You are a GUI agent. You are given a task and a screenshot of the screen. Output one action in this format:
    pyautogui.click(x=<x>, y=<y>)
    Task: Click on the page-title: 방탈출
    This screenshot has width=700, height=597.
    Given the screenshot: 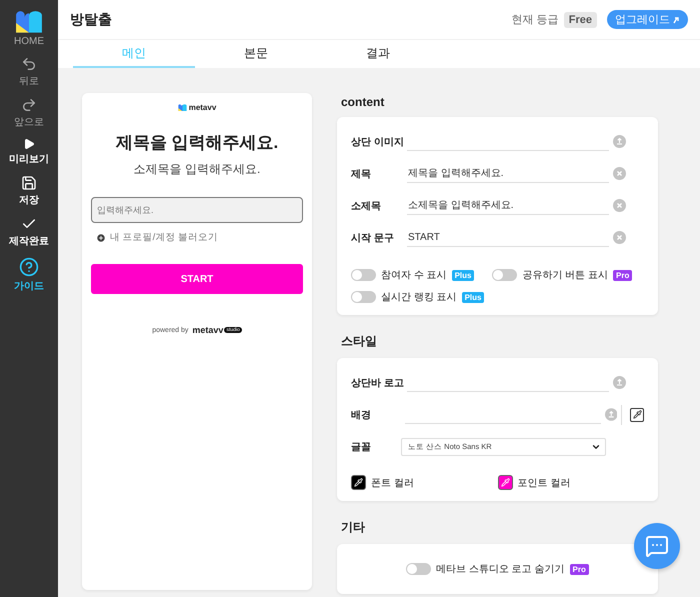 What is the action you would take?
    pyautogui.click(x=91, y=19)
    